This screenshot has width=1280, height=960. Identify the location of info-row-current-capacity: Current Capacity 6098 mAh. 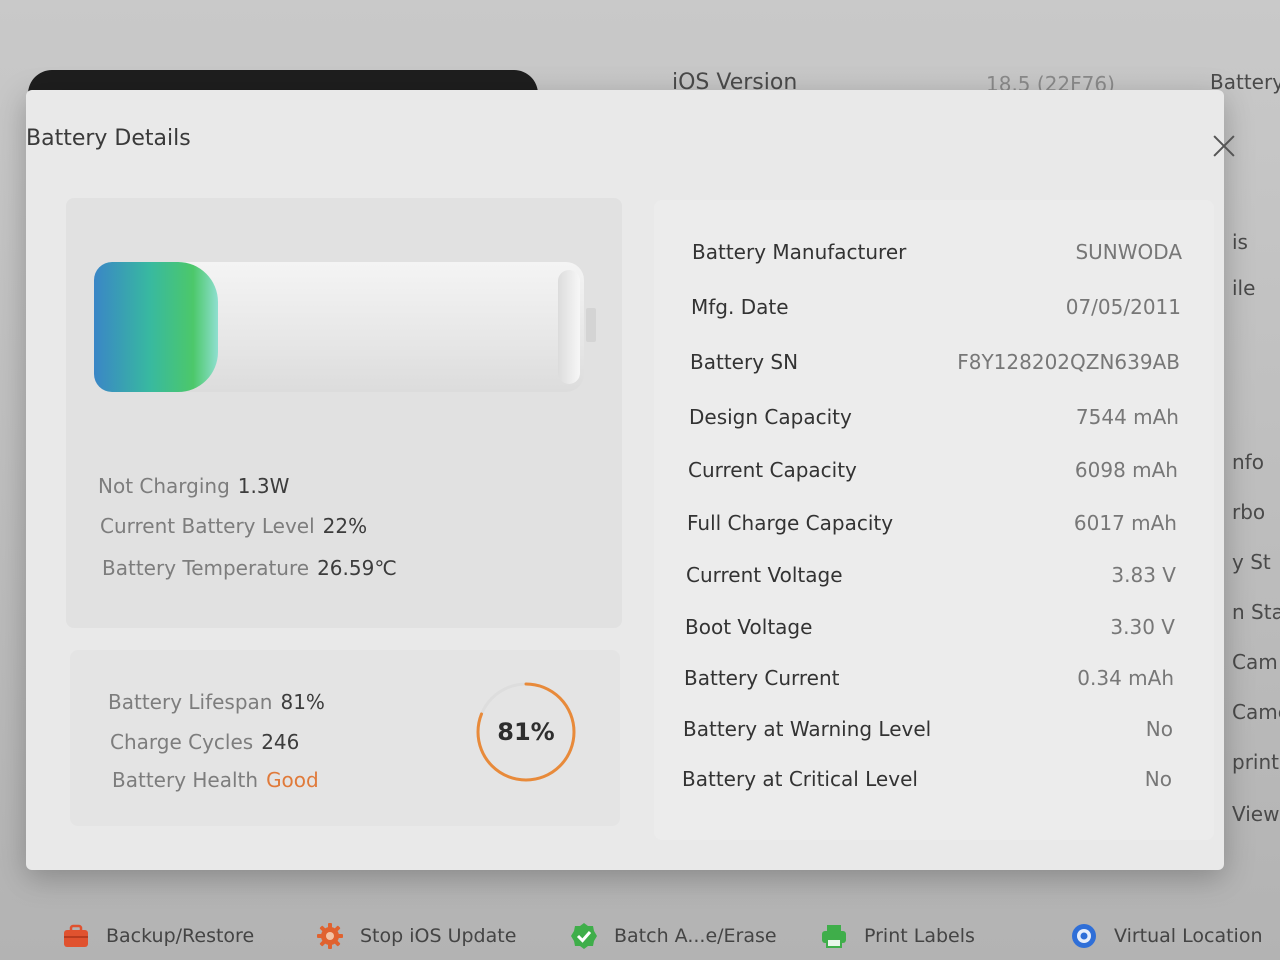
(933, 470).